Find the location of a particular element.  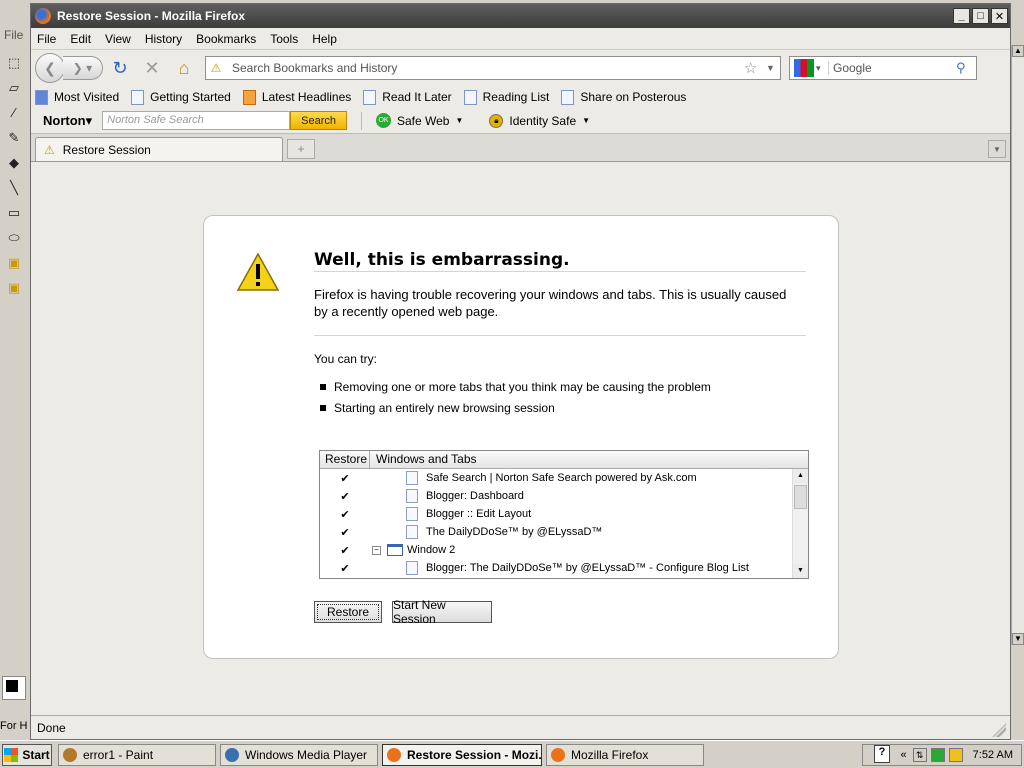

tree-row: ✔ Blogger :: Edit Layout is located at coordinates (564, 514).